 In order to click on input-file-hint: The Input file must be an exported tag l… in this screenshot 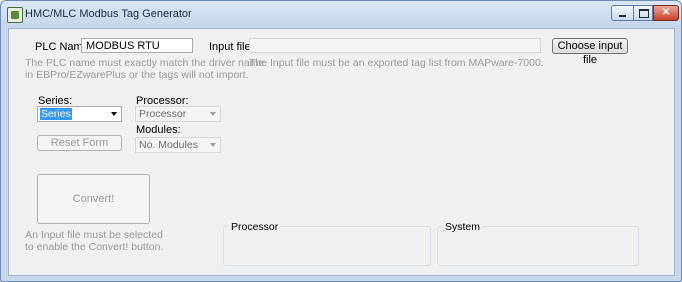, I will do `click(396, 63)`.